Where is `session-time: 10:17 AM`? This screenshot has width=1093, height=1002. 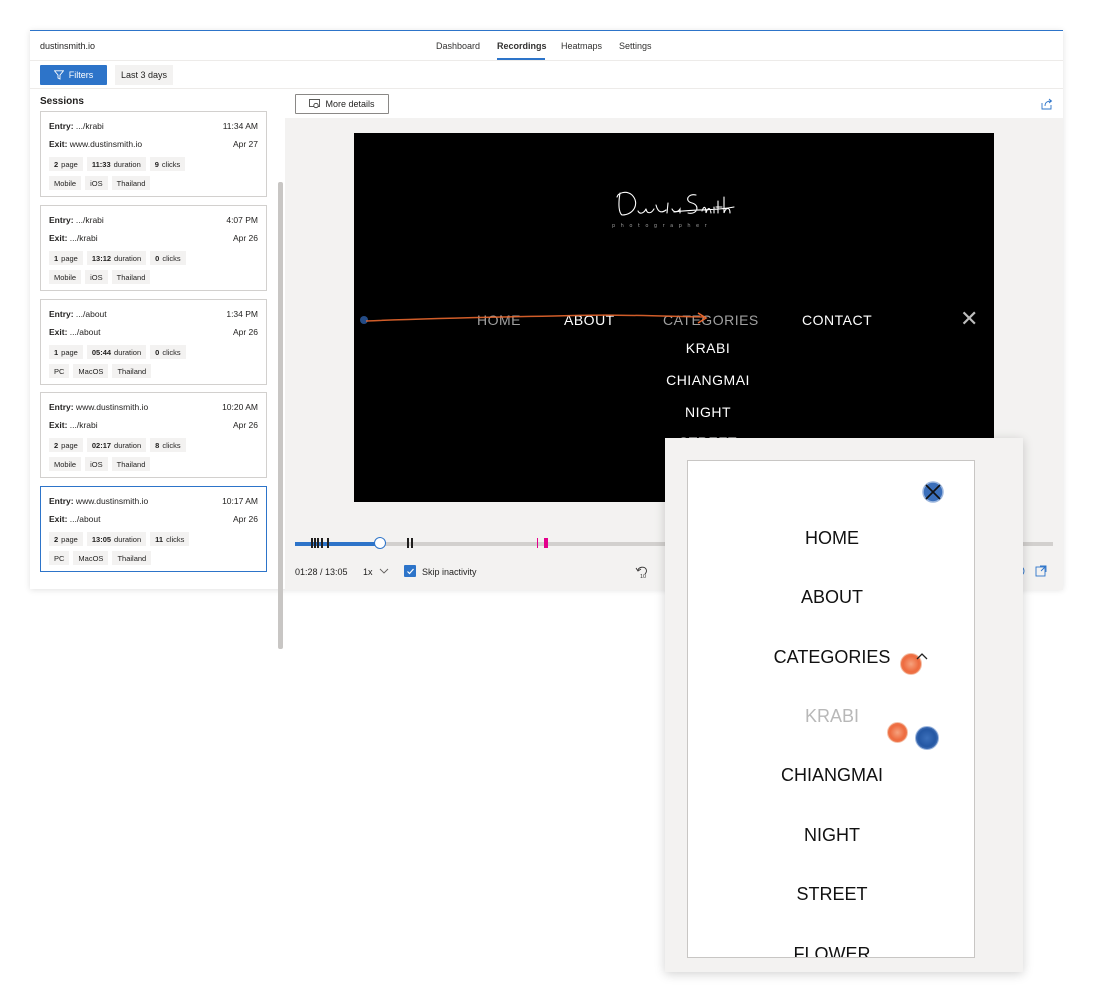 session-time: 10:17 AM is located at coordinates (240, 501).